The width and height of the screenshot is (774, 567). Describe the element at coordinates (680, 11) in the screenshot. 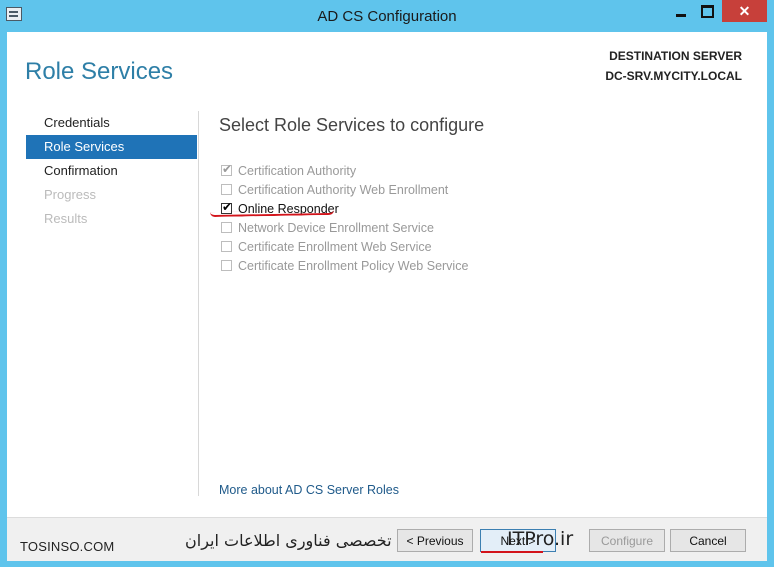

I see `minimize-button` at that location.